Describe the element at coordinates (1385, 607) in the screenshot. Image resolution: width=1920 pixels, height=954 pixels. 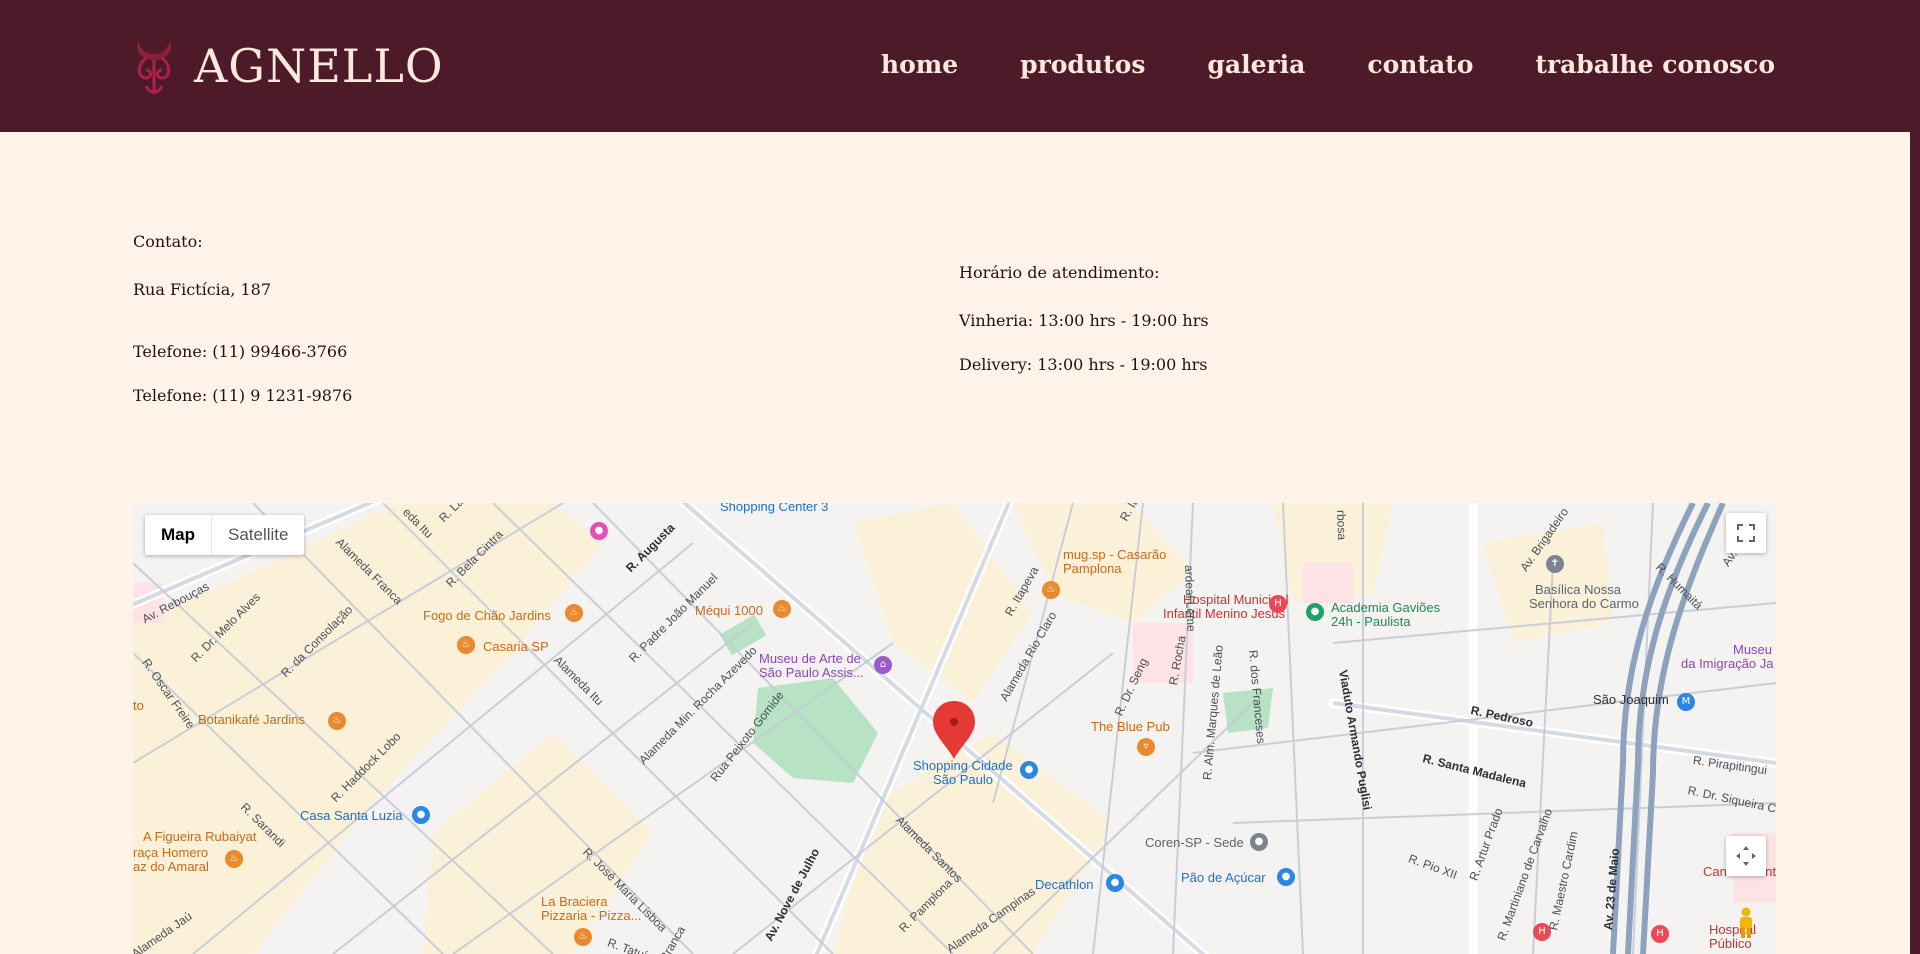
I see `place-label: Academia Gaviões` at that location.